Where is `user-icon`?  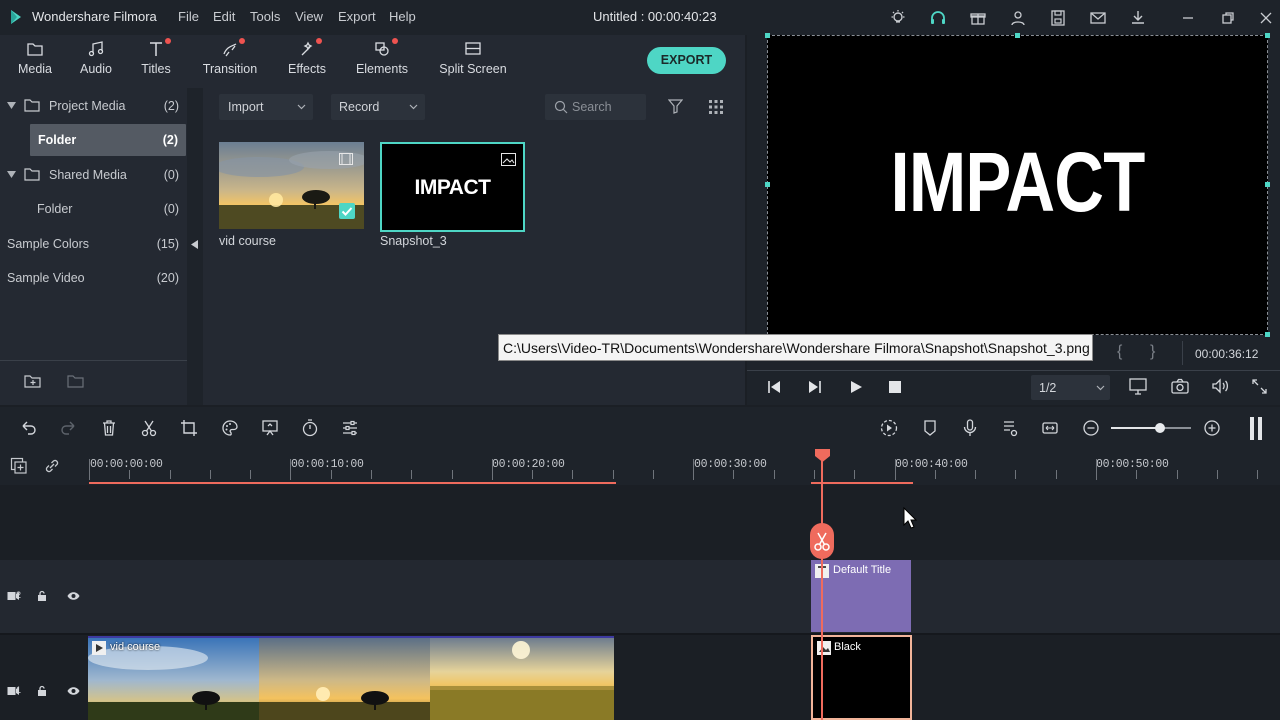
user-icon is located at coordinates (1018, 18).